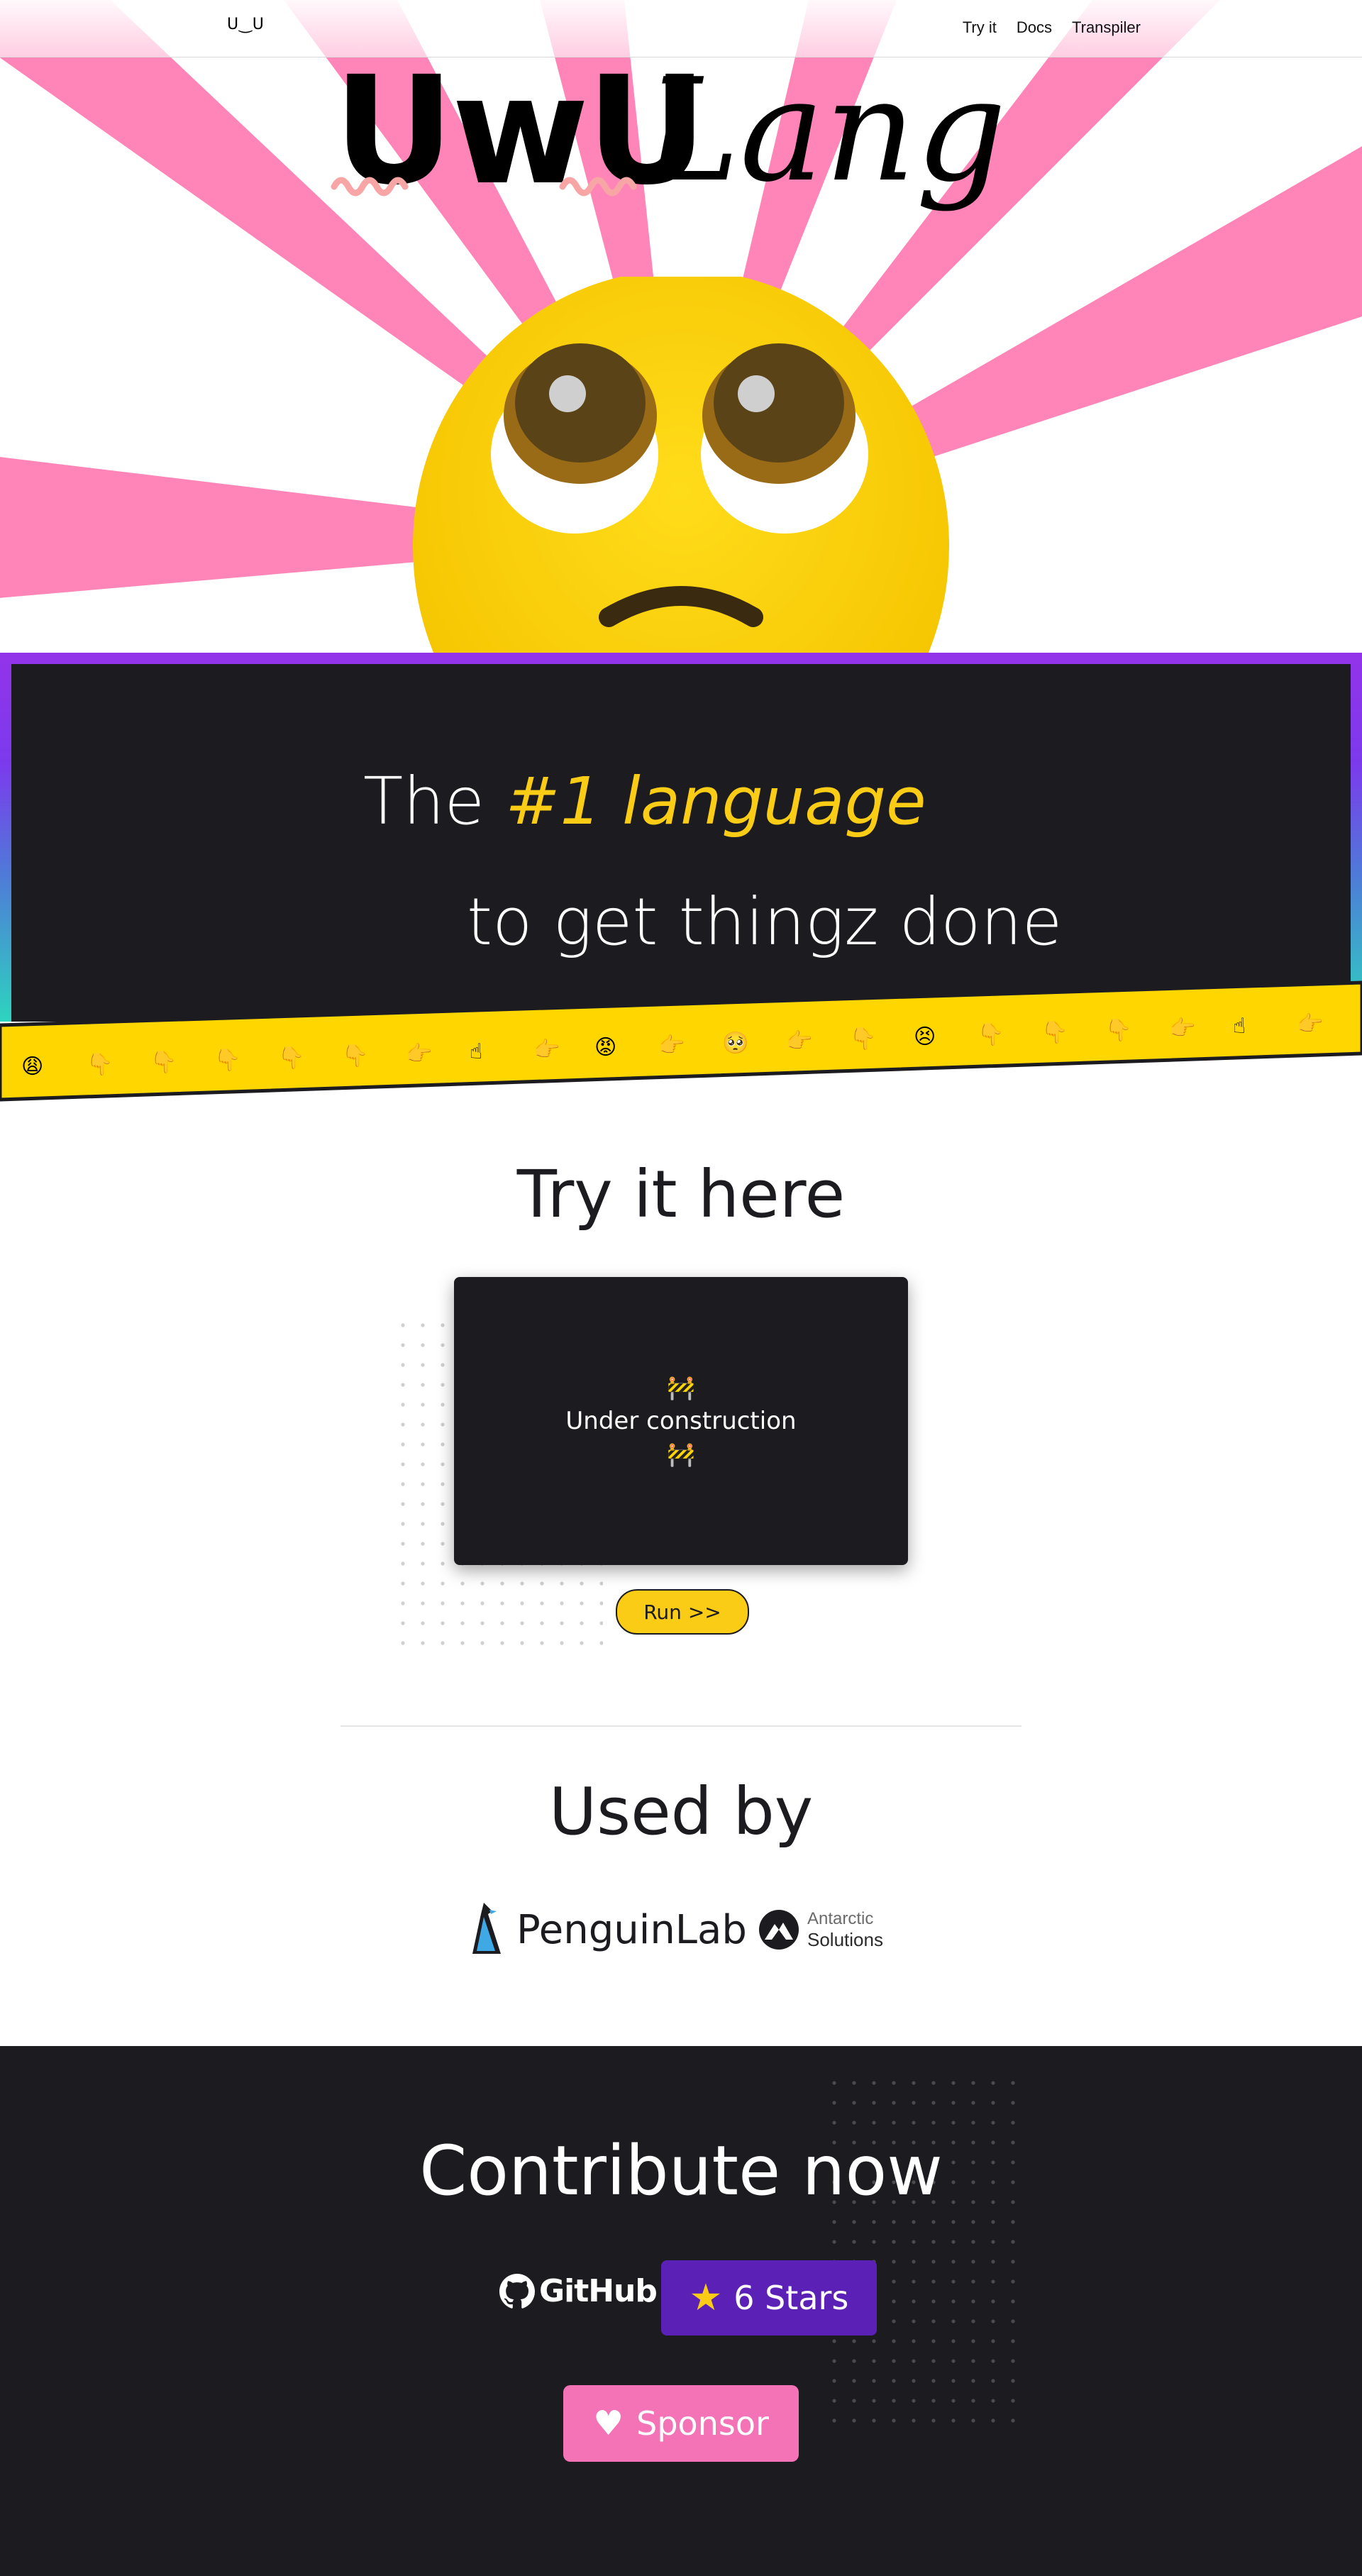 The image size is (1362, 2576). What do you see at coordinates (840, 1918) in the screenshot?
I see `company-name-line-1: Antarctic` at bounding box center [840, 1918].